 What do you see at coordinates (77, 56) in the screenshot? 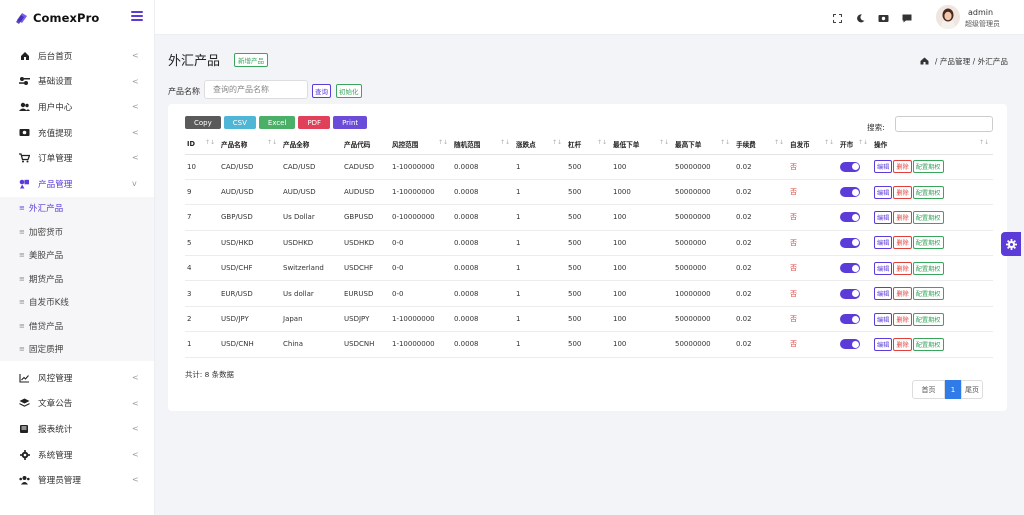
I see `sidebar-item-home: 后台首页 <` at bounding box center [77, 56].